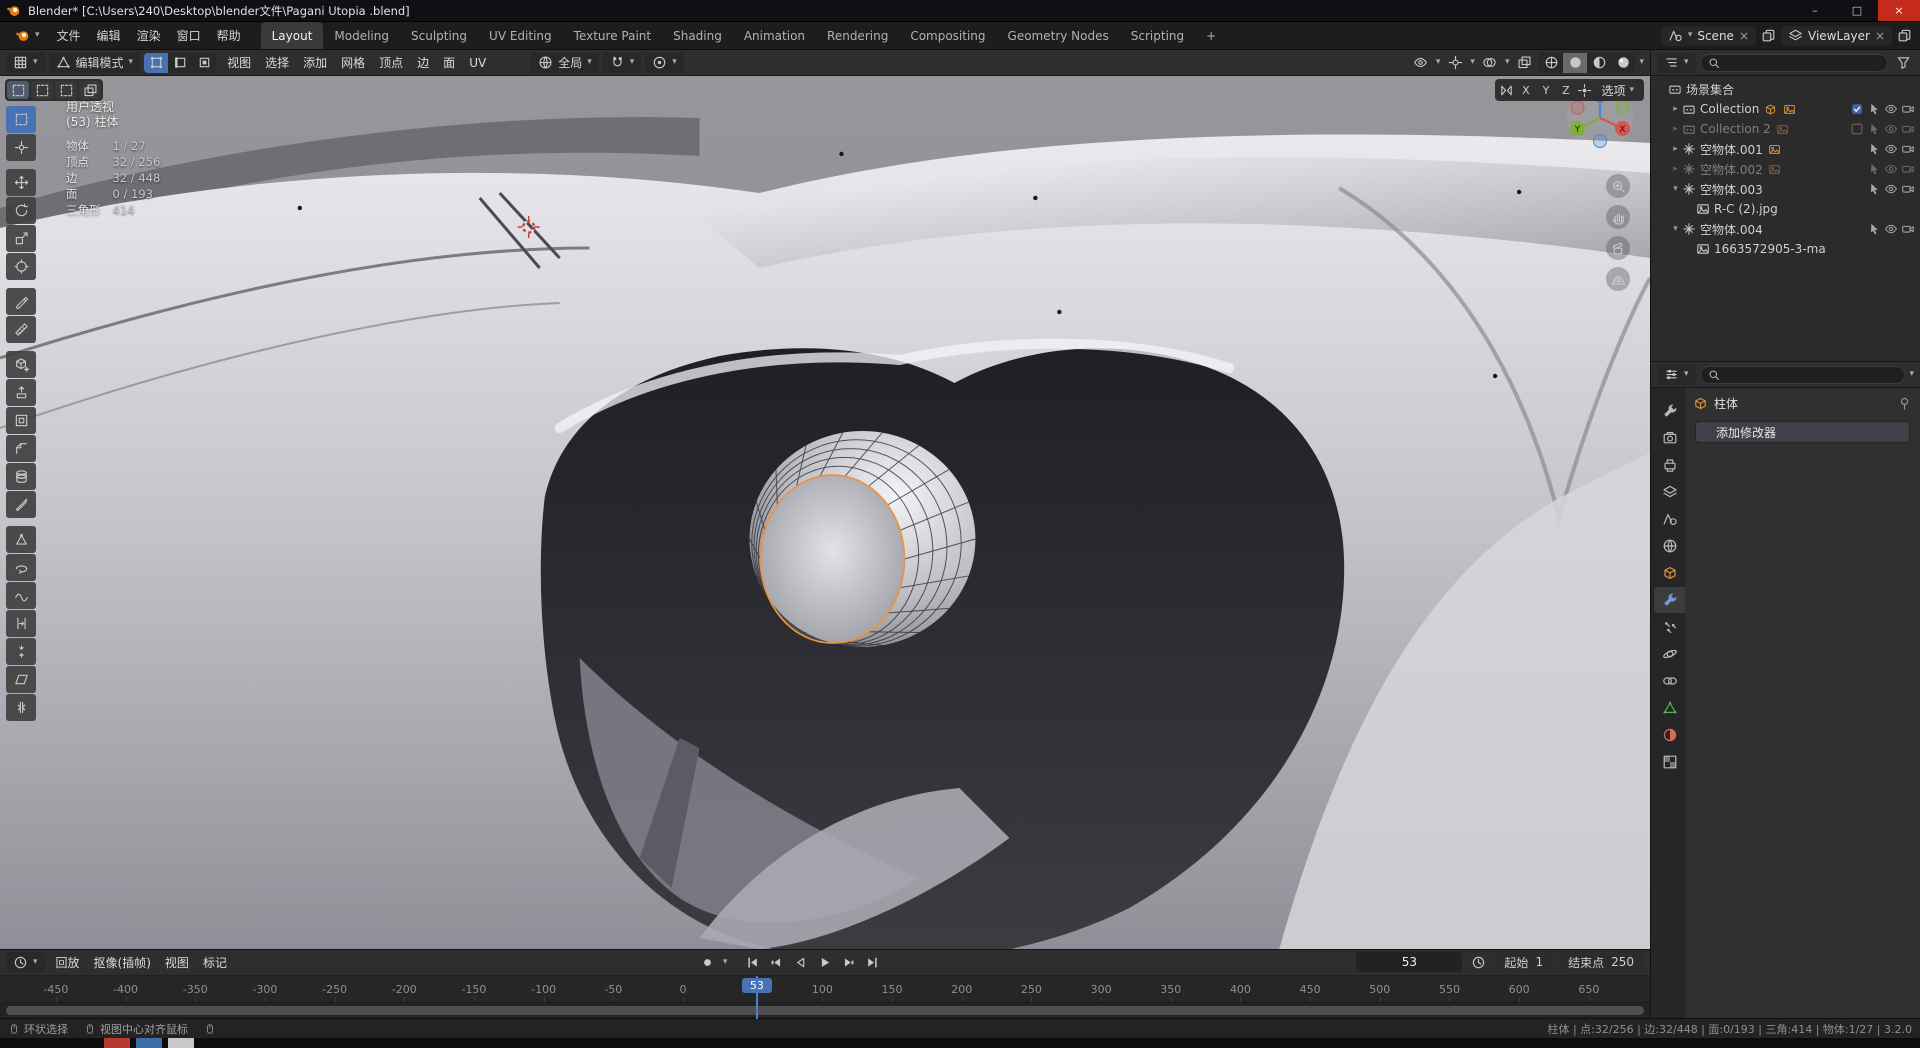  What do you see at coordinates (21, 238) in the screenshot?
I see `scale-tool-button` at bounding box center [21, 238].